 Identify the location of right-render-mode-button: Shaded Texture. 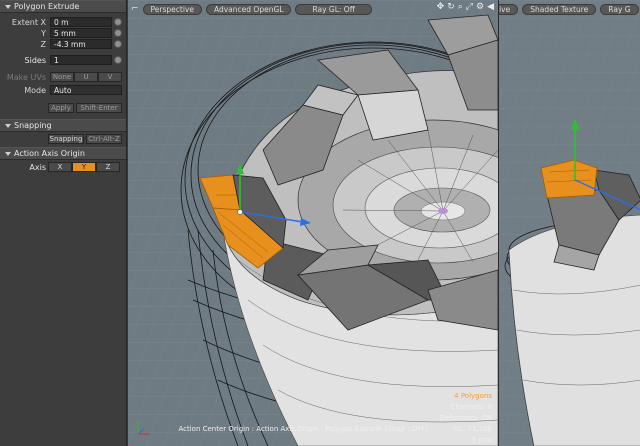
(559, 9).